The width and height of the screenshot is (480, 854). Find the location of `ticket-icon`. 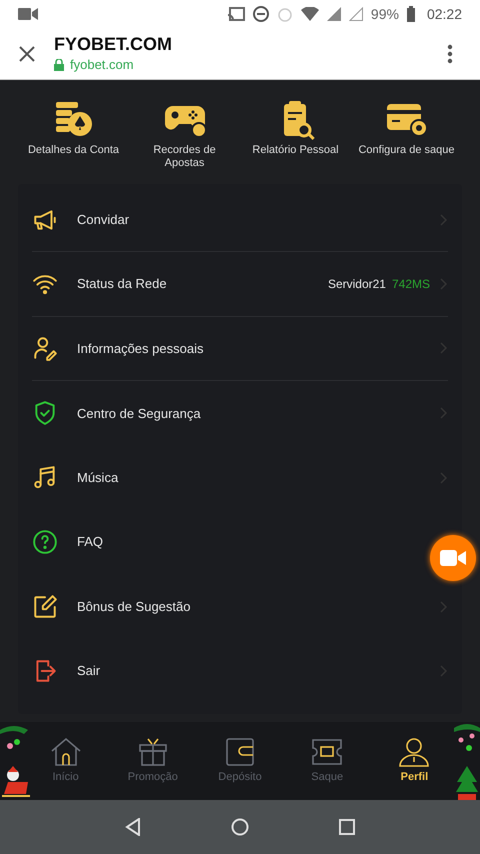

ticket-icon is located at coordinates (327, 751).